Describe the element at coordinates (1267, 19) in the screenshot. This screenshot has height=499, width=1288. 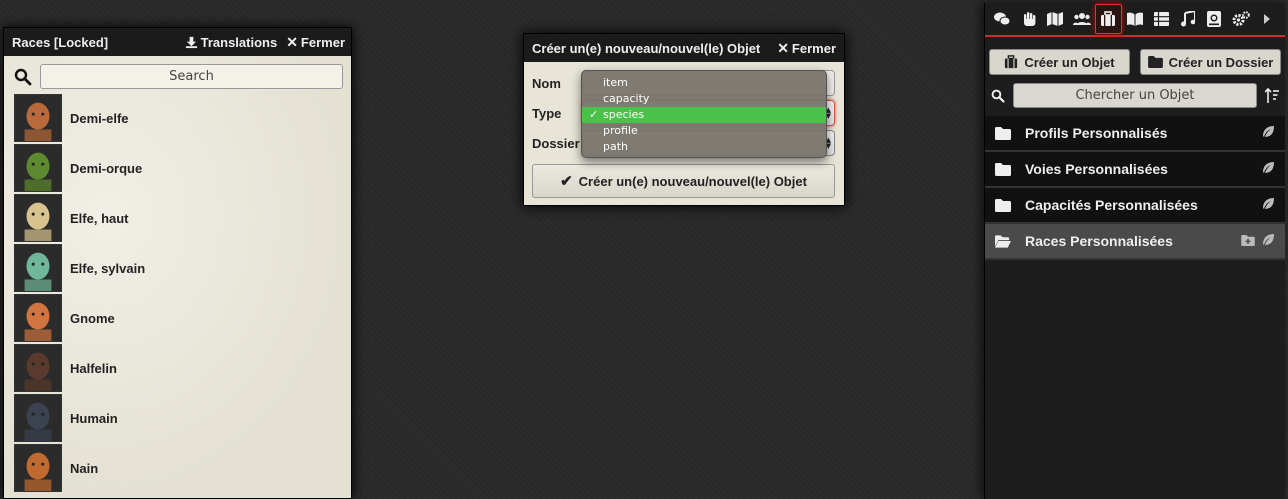
I see `tab-collapse` at that location.